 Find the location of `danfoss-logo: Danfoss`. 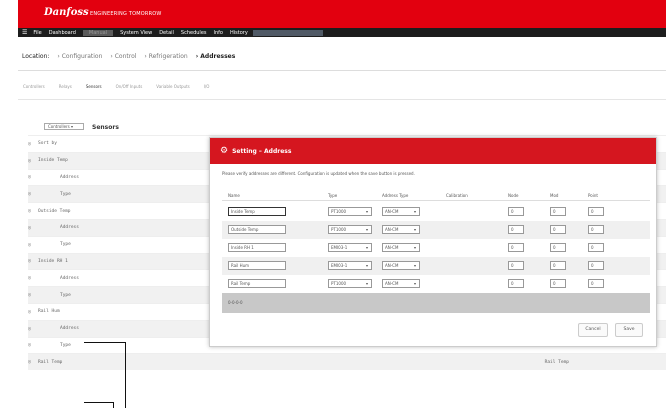

danfoss-logo: Danfoss is located at coordinates (66, 12).